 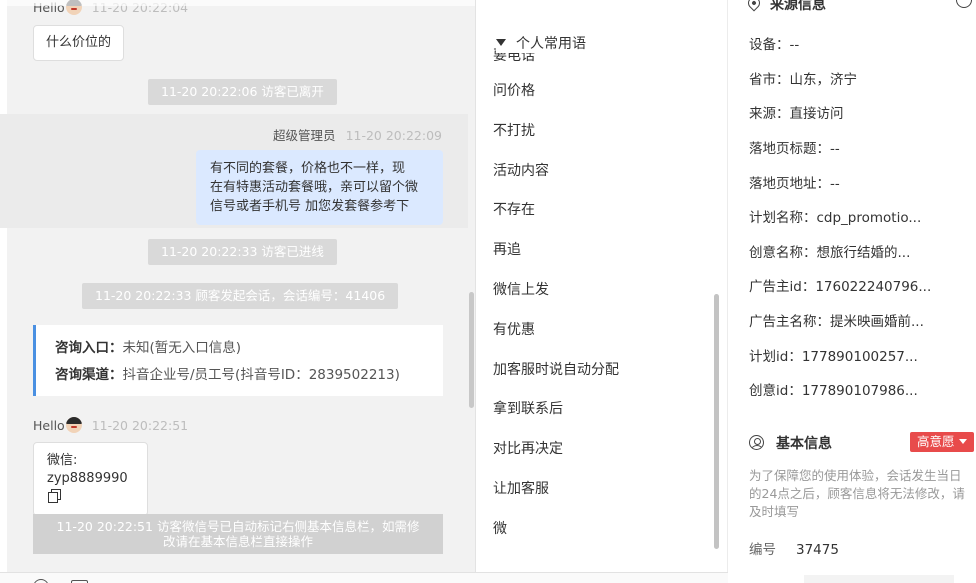 What do you see at coordinates (774, 45) in the screenshot?
I see `source-row: 设备：--` at bounding box center [774, 45].